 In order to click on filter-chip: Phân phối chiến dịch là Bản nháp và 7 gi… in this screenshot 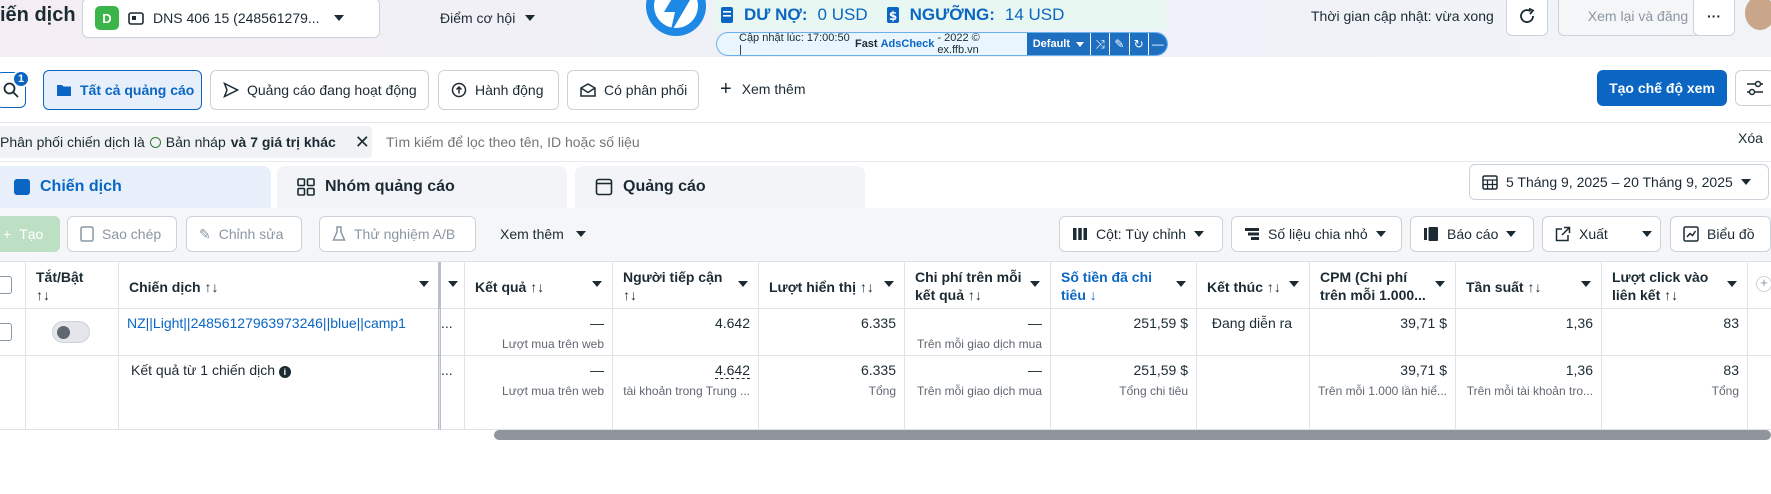, I will do `click(186, 142)`.